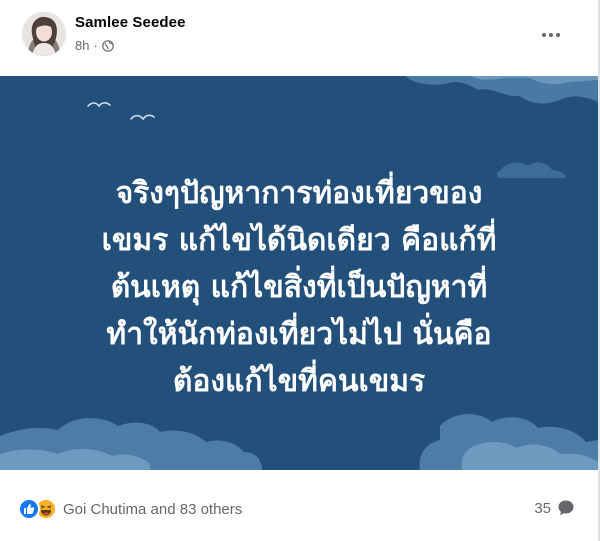 The height and width of the screenshot is (541, 600). Describe the element at coordinates (153, 509) in the screenshot. I see `reactions-label: Goi Chutima and 83 others` at that location.